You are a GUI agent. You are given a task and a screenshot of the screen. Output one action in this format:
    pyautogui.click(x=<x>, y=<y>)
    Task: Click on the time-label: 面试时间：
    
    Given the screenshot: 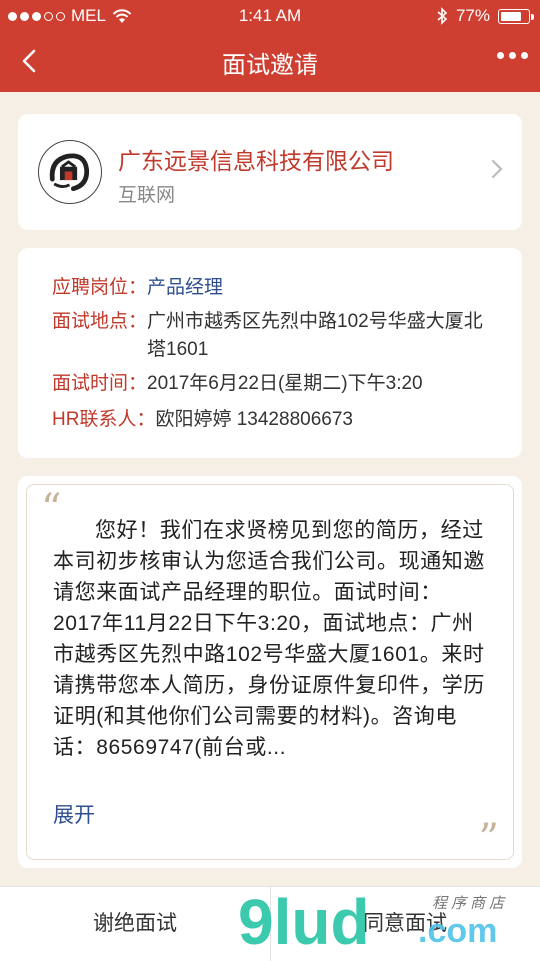 What is the action you would take?
    pyautogui.click(x=100, y=383)
    